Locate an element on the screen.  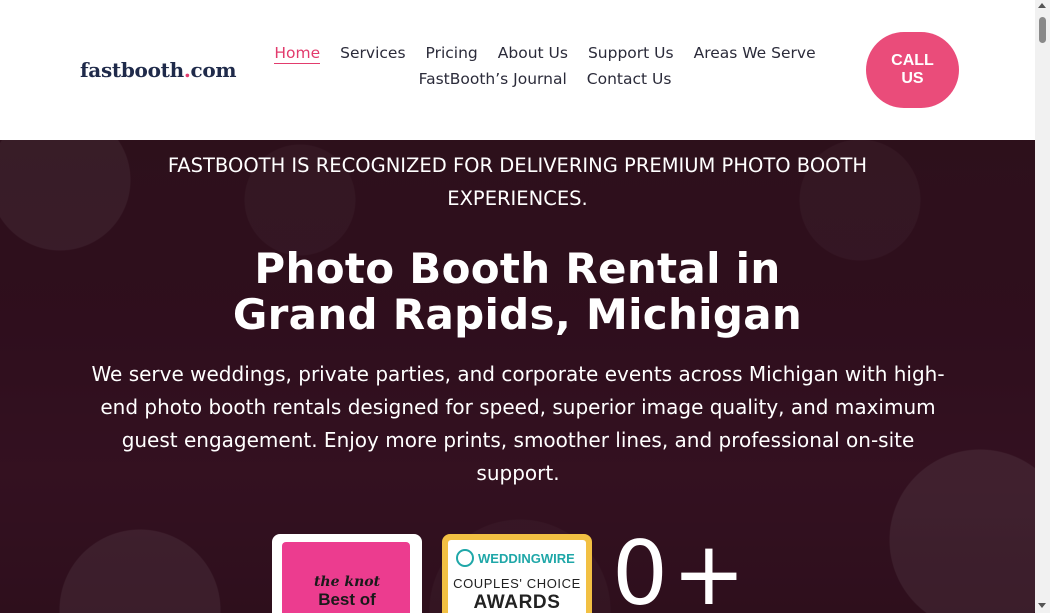
nav-journal: FastBooth’s Journal is located at coordinates (493, 79).